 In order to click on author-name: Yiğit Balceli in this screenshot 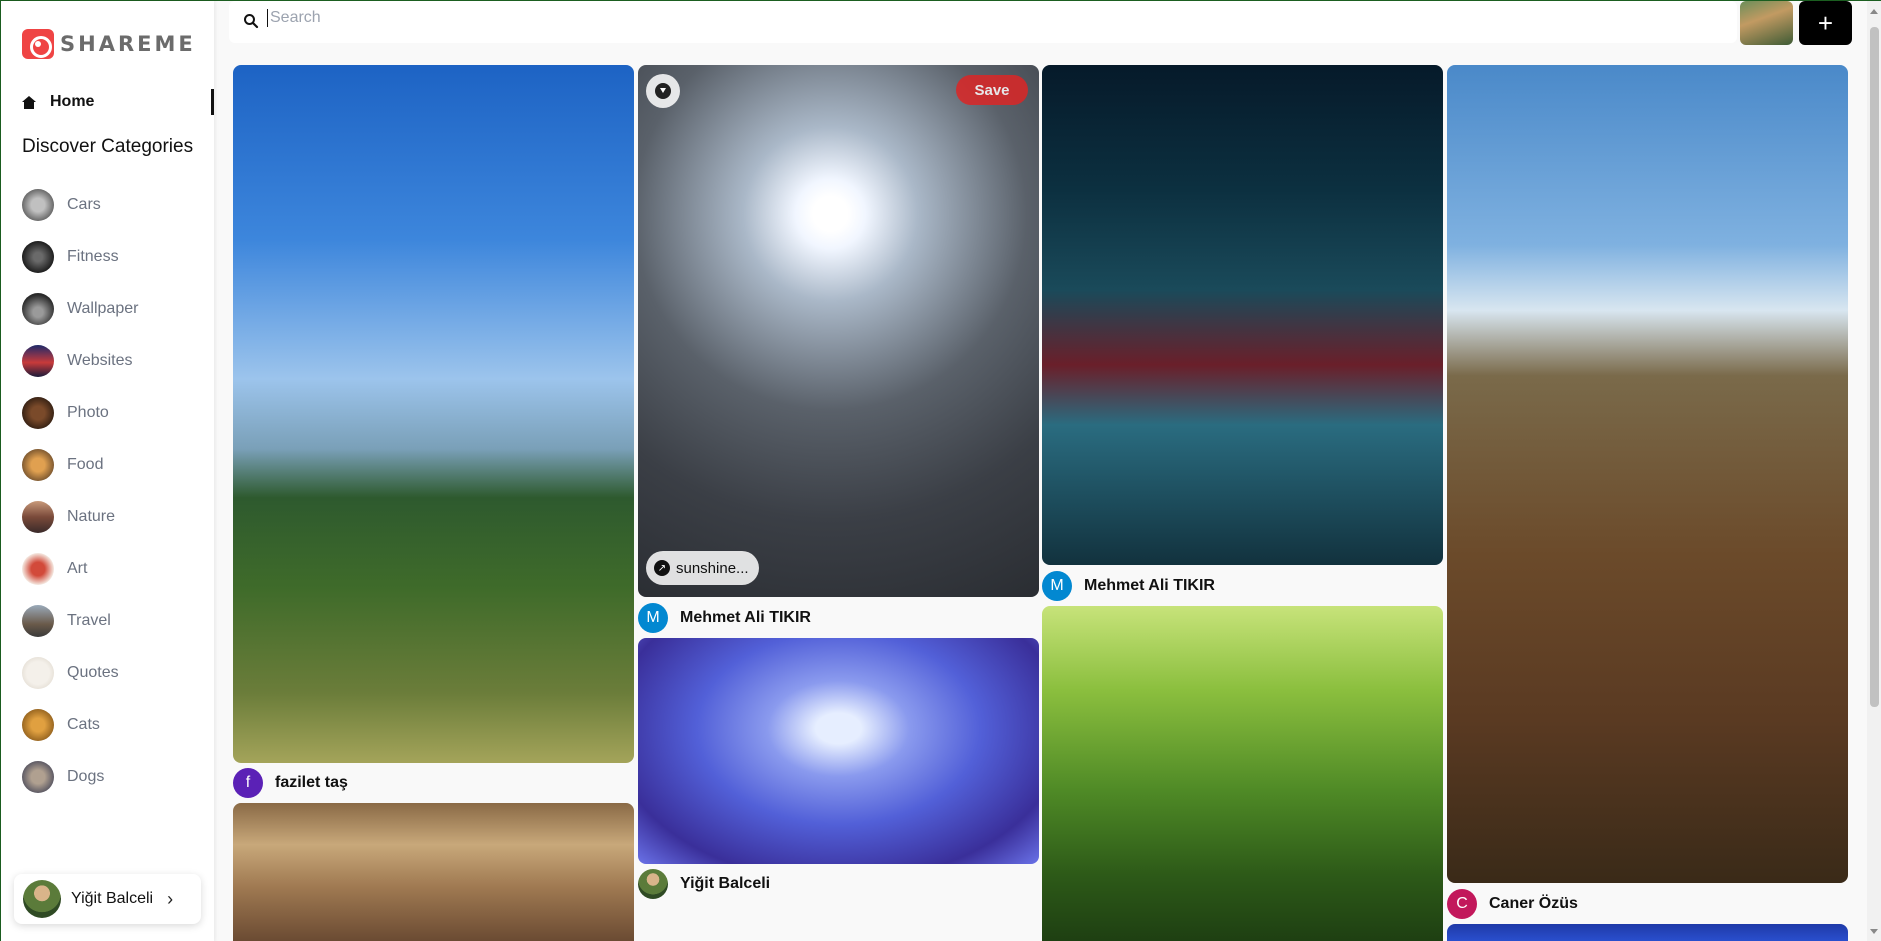, I will do `click(725, 883)`.